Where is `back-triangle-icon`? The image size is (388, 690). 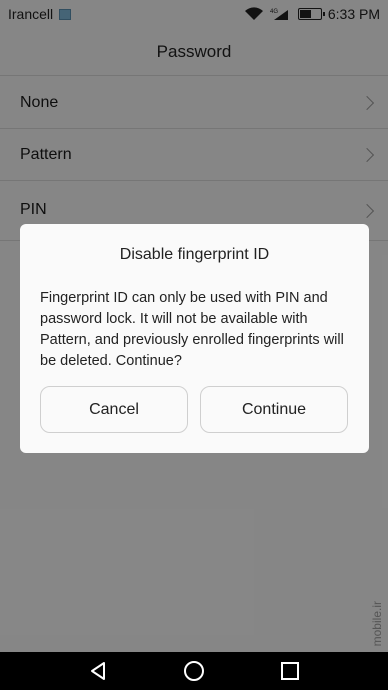
back-triangle-icon is located at coordinates (98, 671).